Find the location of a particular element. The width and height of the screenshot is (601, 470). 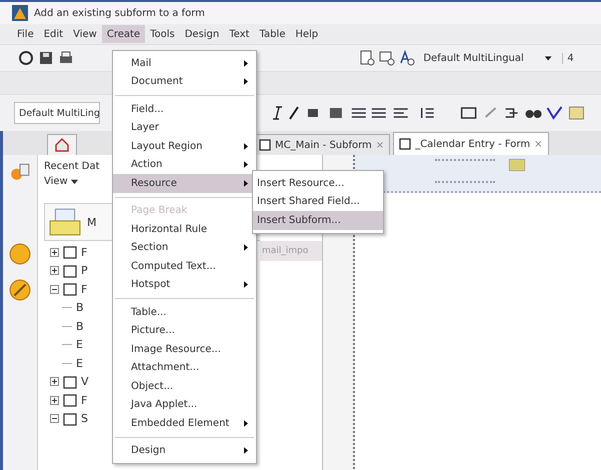

tree-item: P is located at coordinates (84, 271).